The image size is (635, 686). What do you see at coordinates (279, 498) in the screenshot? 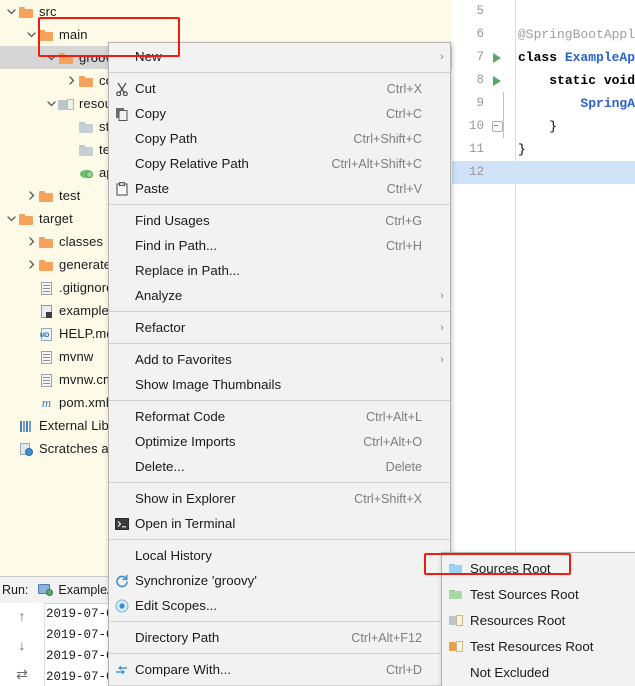
I see `menu-item-show-in-explorer: Show in Explorer Ctrl+Shift+X` at bounding box center [279, 498].